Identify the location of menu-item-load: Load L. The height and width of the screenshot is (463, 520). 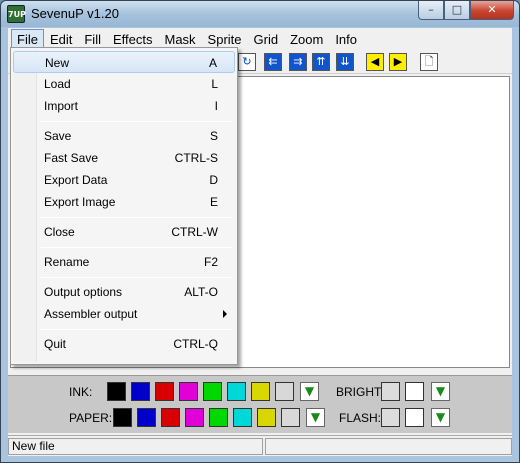
(124, 84).